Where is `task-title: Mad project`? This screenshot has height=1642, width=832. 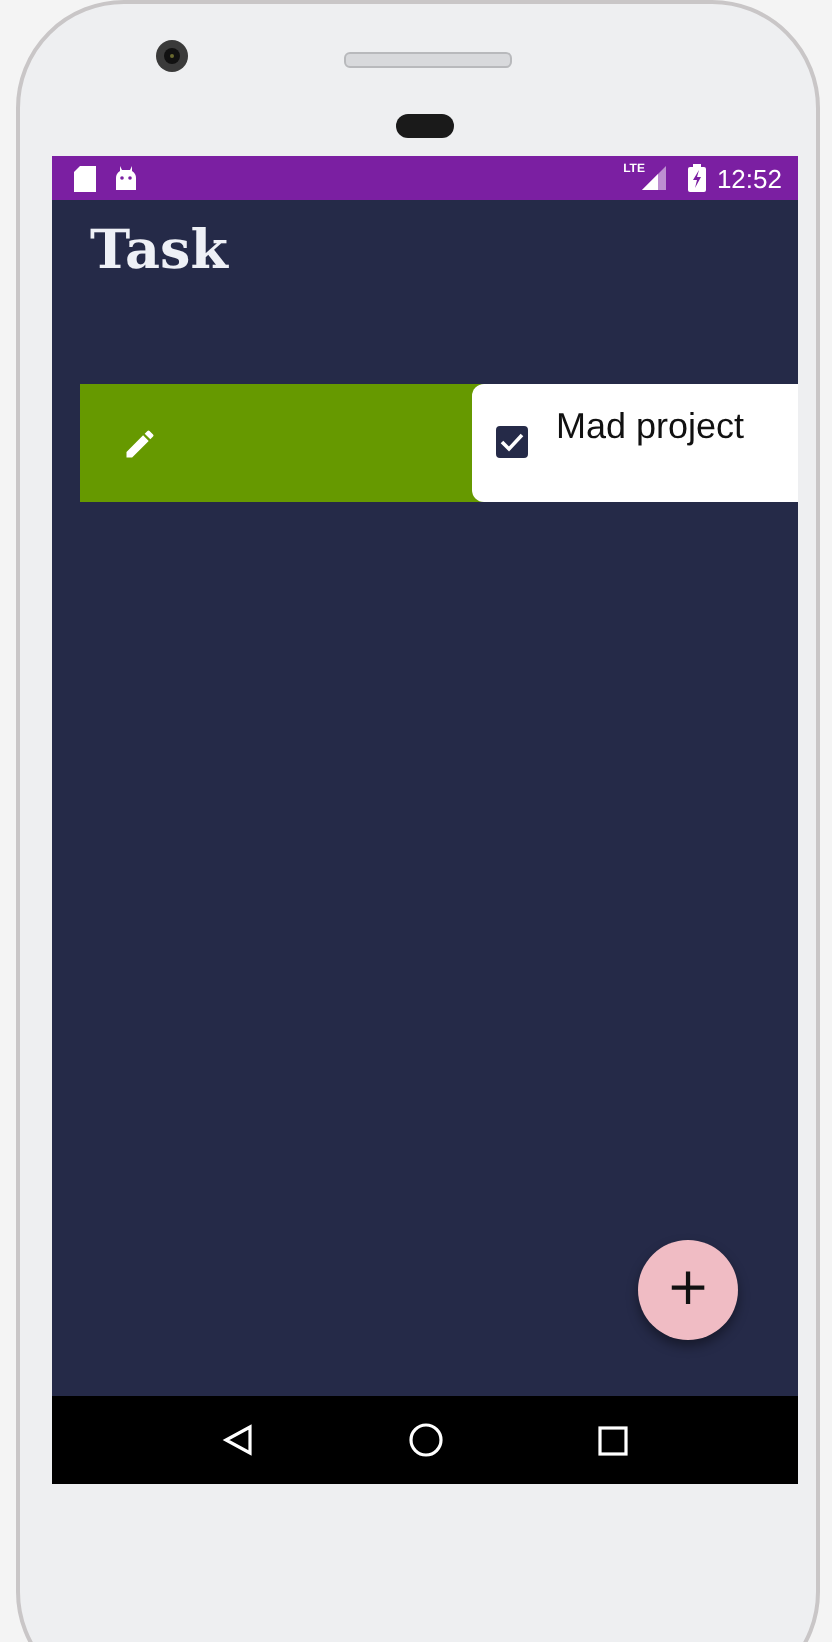 task-title: Mad project is located at coordinates (650, 427).